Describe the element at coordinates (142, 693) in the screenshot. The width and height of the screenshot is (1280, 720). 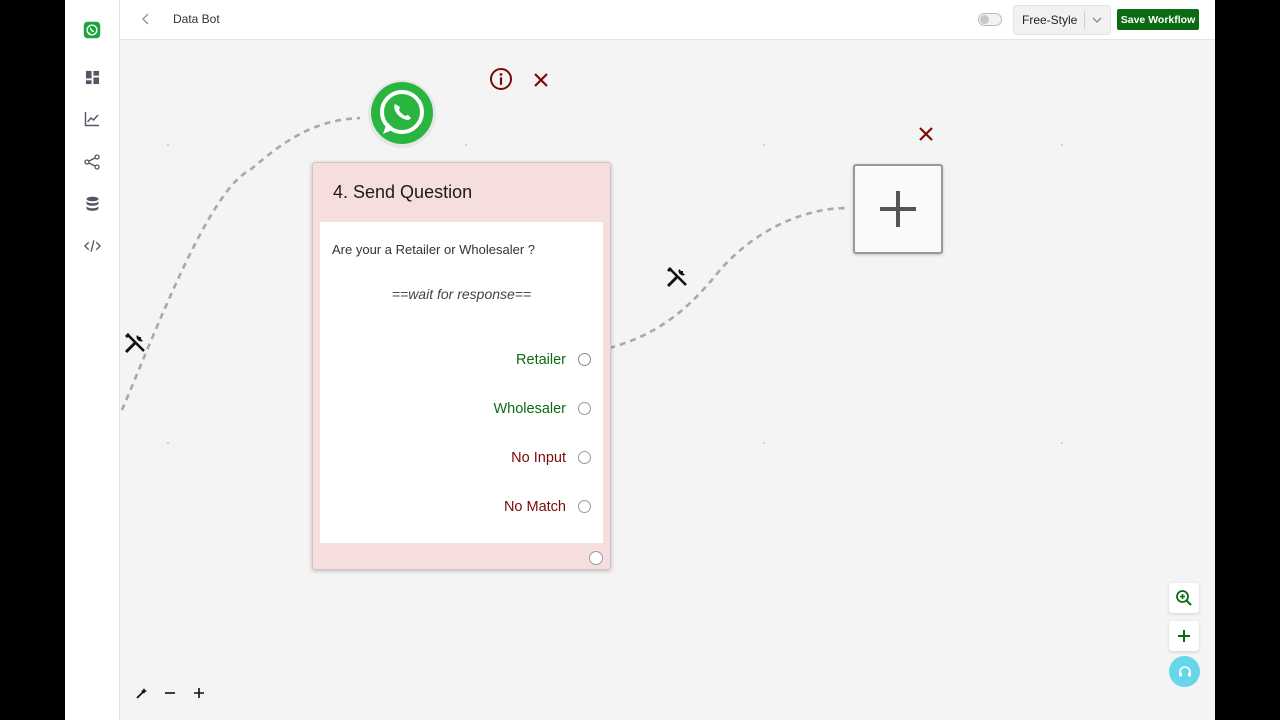
I see `magic-wand-icon` at that location.